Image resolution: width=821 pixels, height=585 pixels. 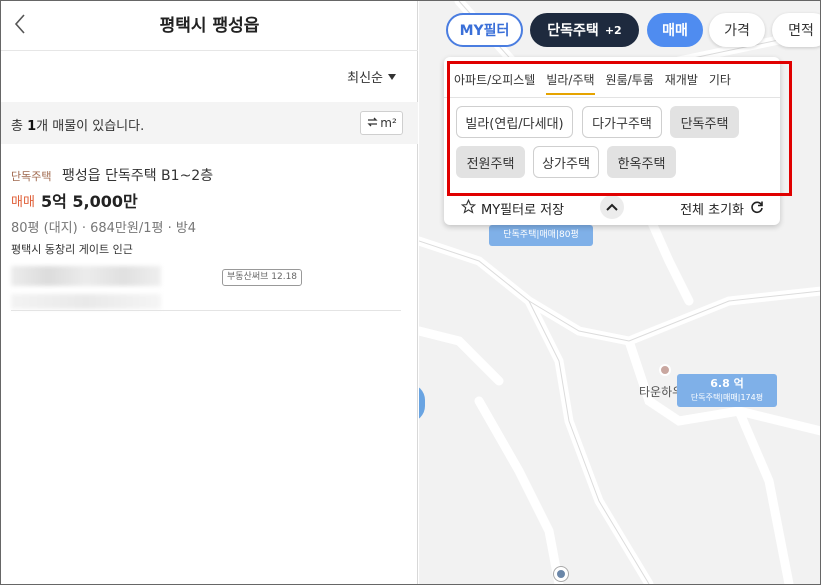 What do you see at coordinates (665, 370) in the screenshot?
I see `location-pin-icon` at bounding box center [665, 370].